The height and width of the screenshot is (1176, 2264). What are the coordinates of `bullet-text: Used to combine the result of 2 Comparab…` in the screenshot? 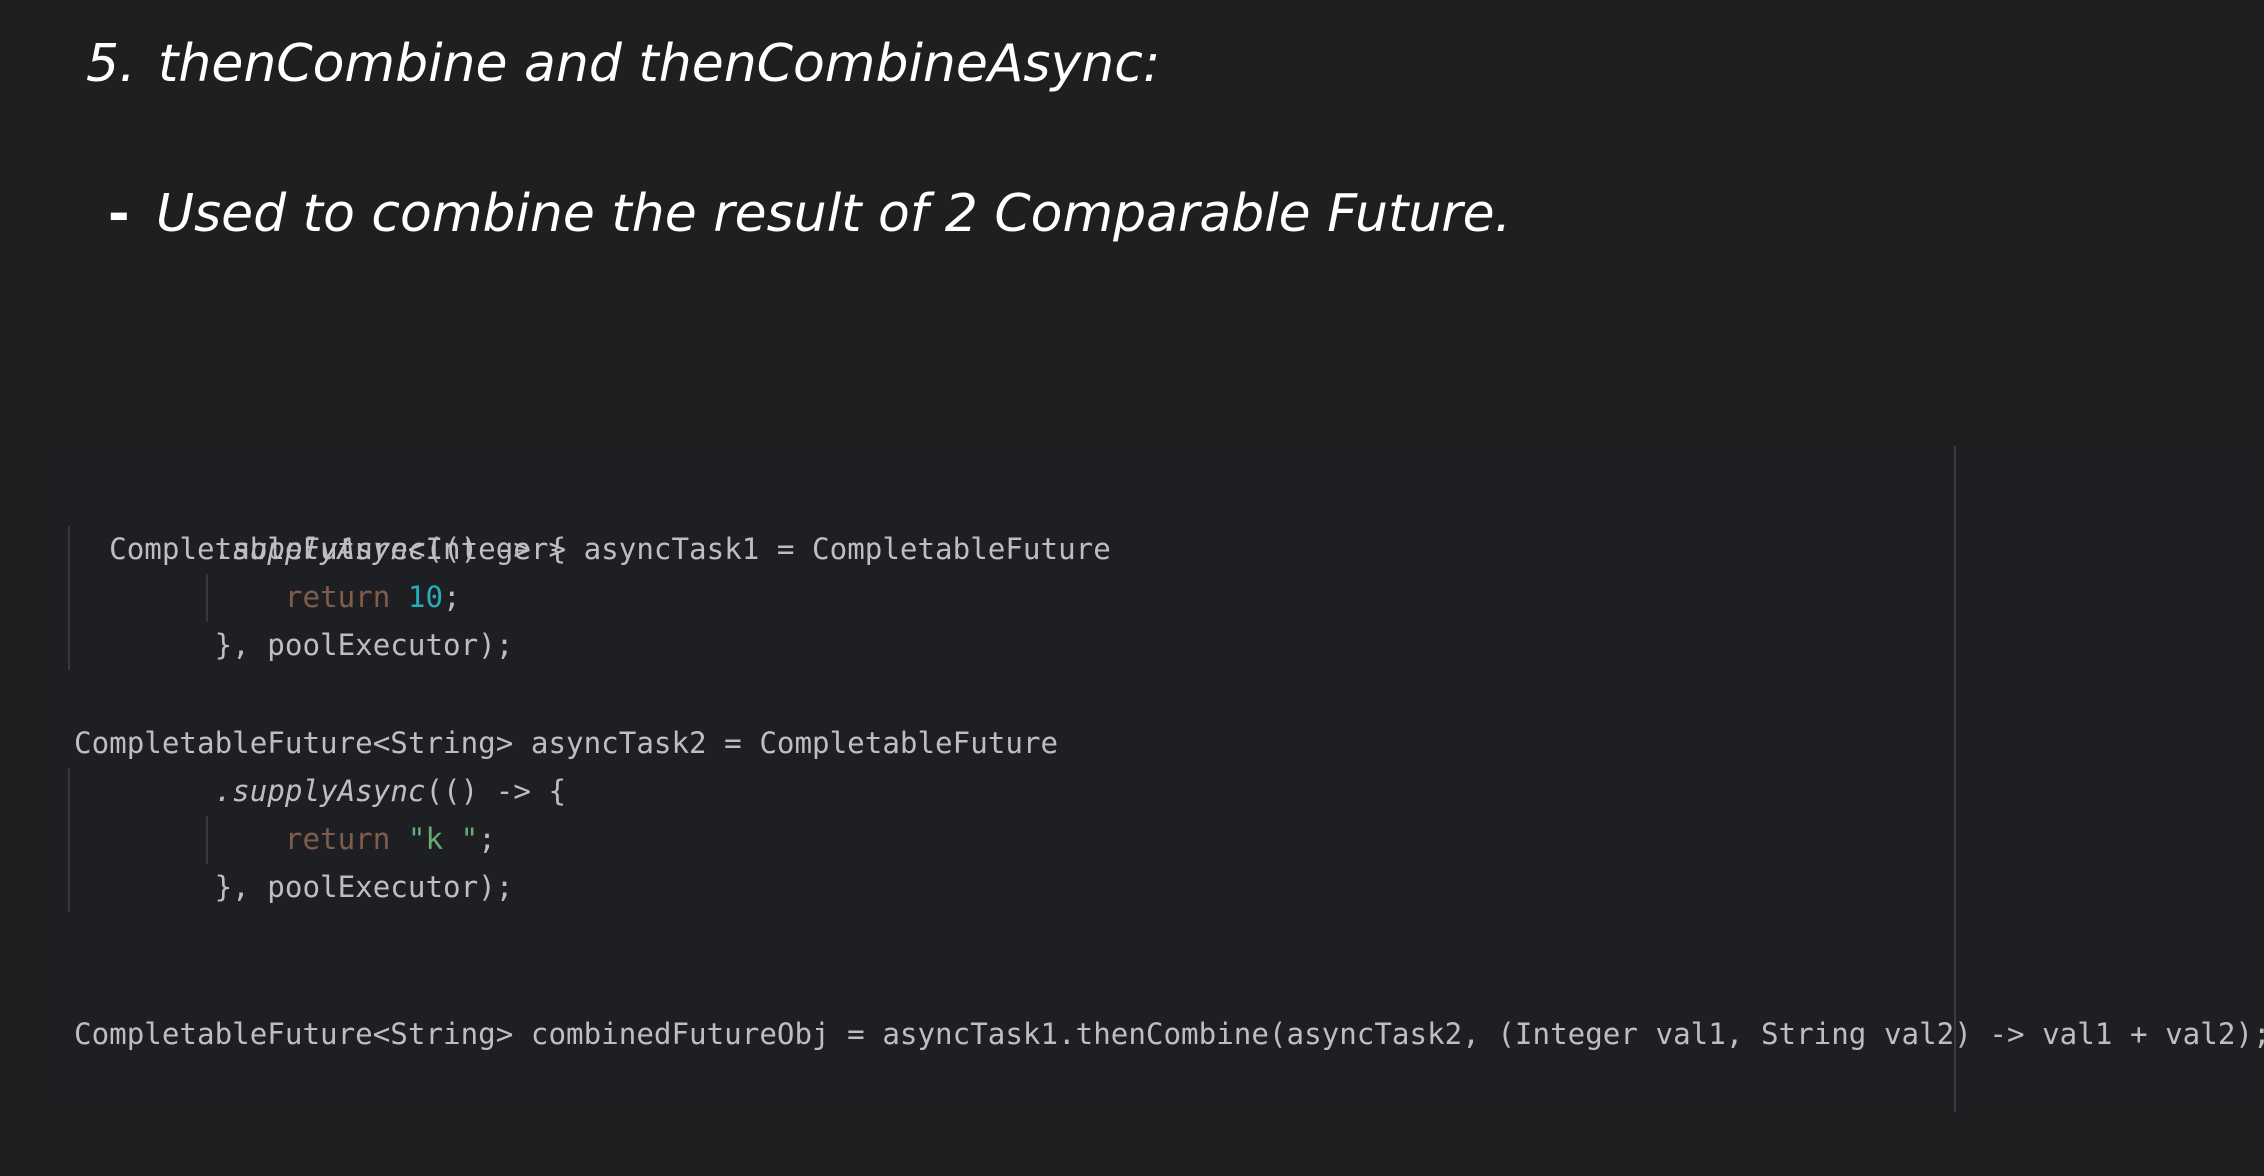 It's located at (834, 214).